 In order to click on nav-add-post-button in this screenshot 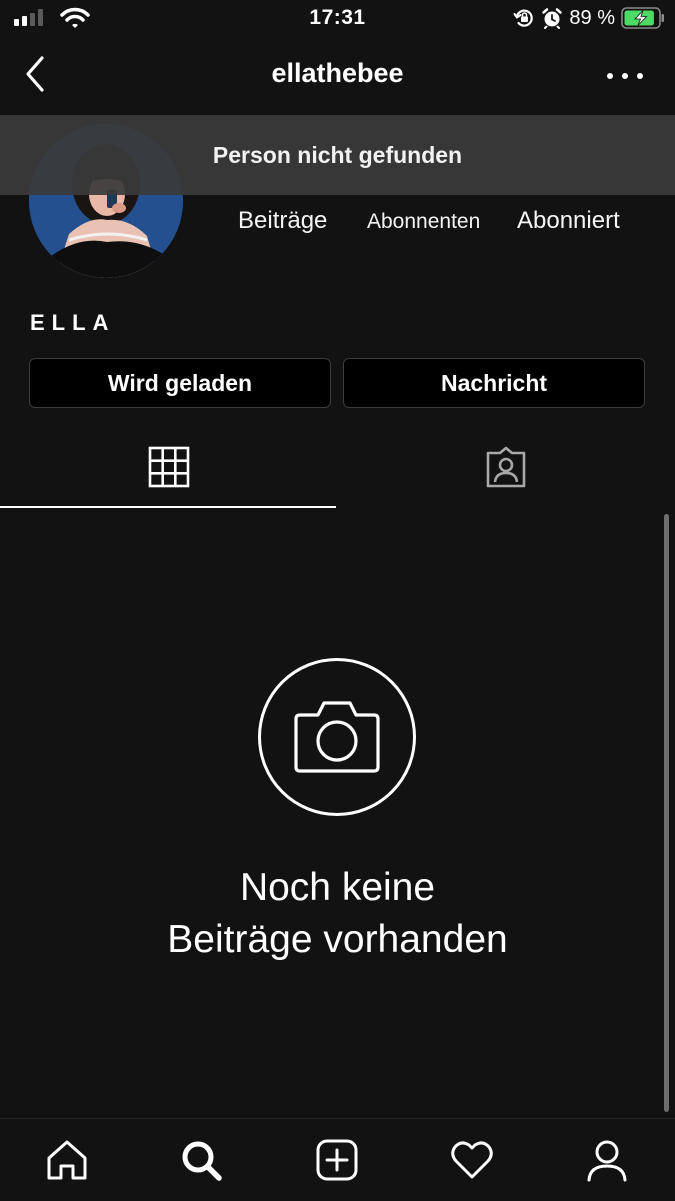, I will do `click(337, 1160)`.